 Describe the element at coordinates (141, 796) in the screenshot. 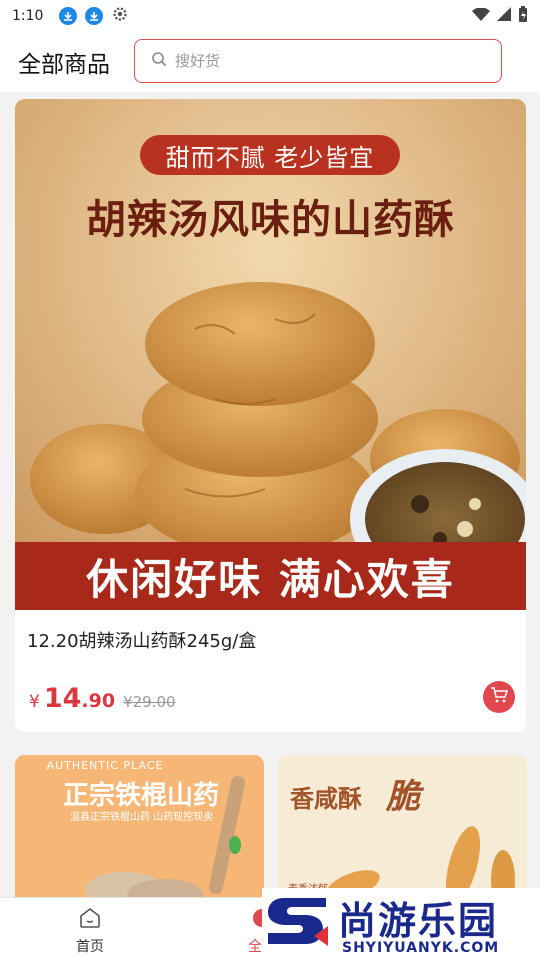

I see `card-title: 正宗铁棍山药` at that location.